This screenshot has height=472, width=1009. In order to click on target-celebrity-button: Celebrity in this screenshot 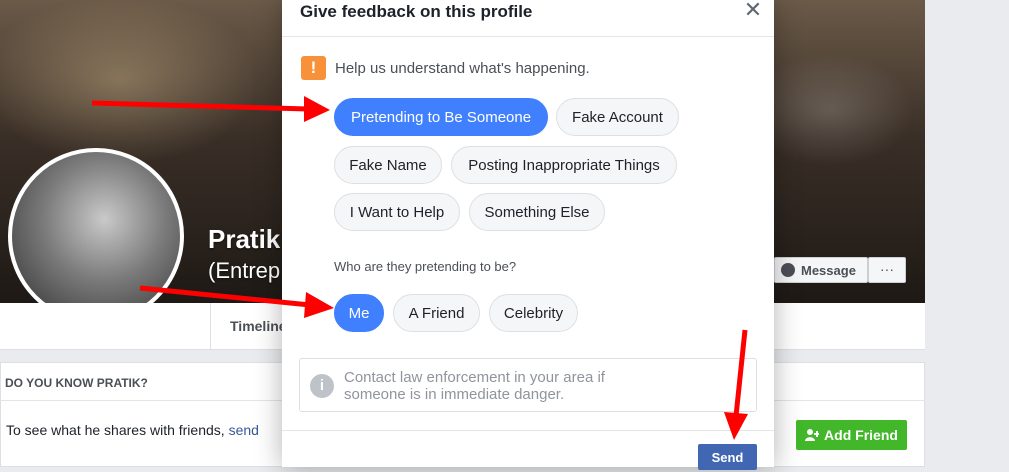, I will do `click(533, 313)`.